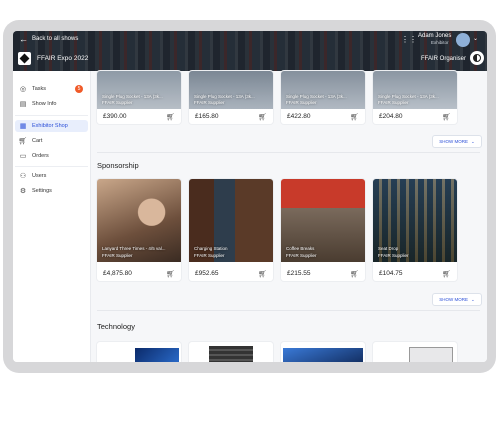  Describe the element at coordinates (55, 39) in the screenshot. I see `back-label: Back to all shows` at that location.